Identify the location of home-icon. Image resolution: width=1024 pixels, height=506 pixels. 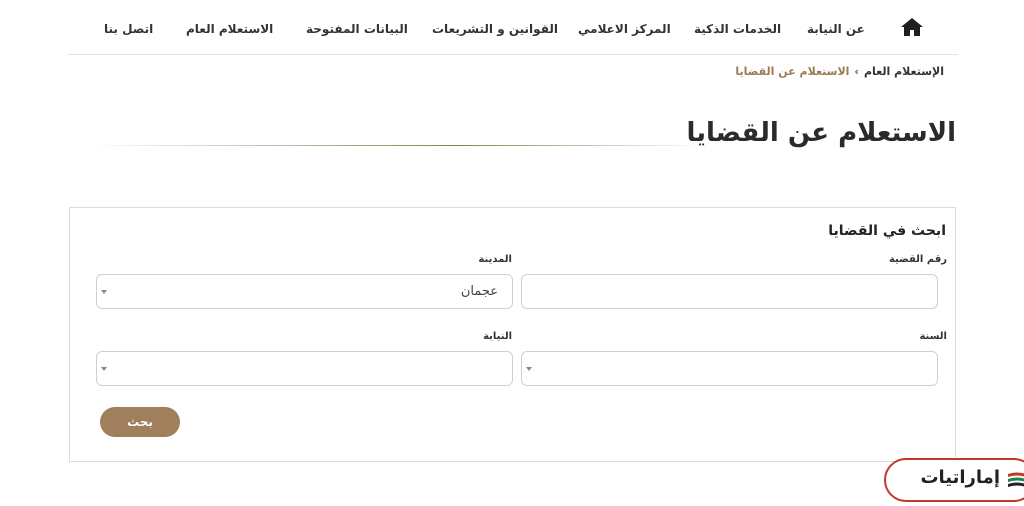
(912, 27).